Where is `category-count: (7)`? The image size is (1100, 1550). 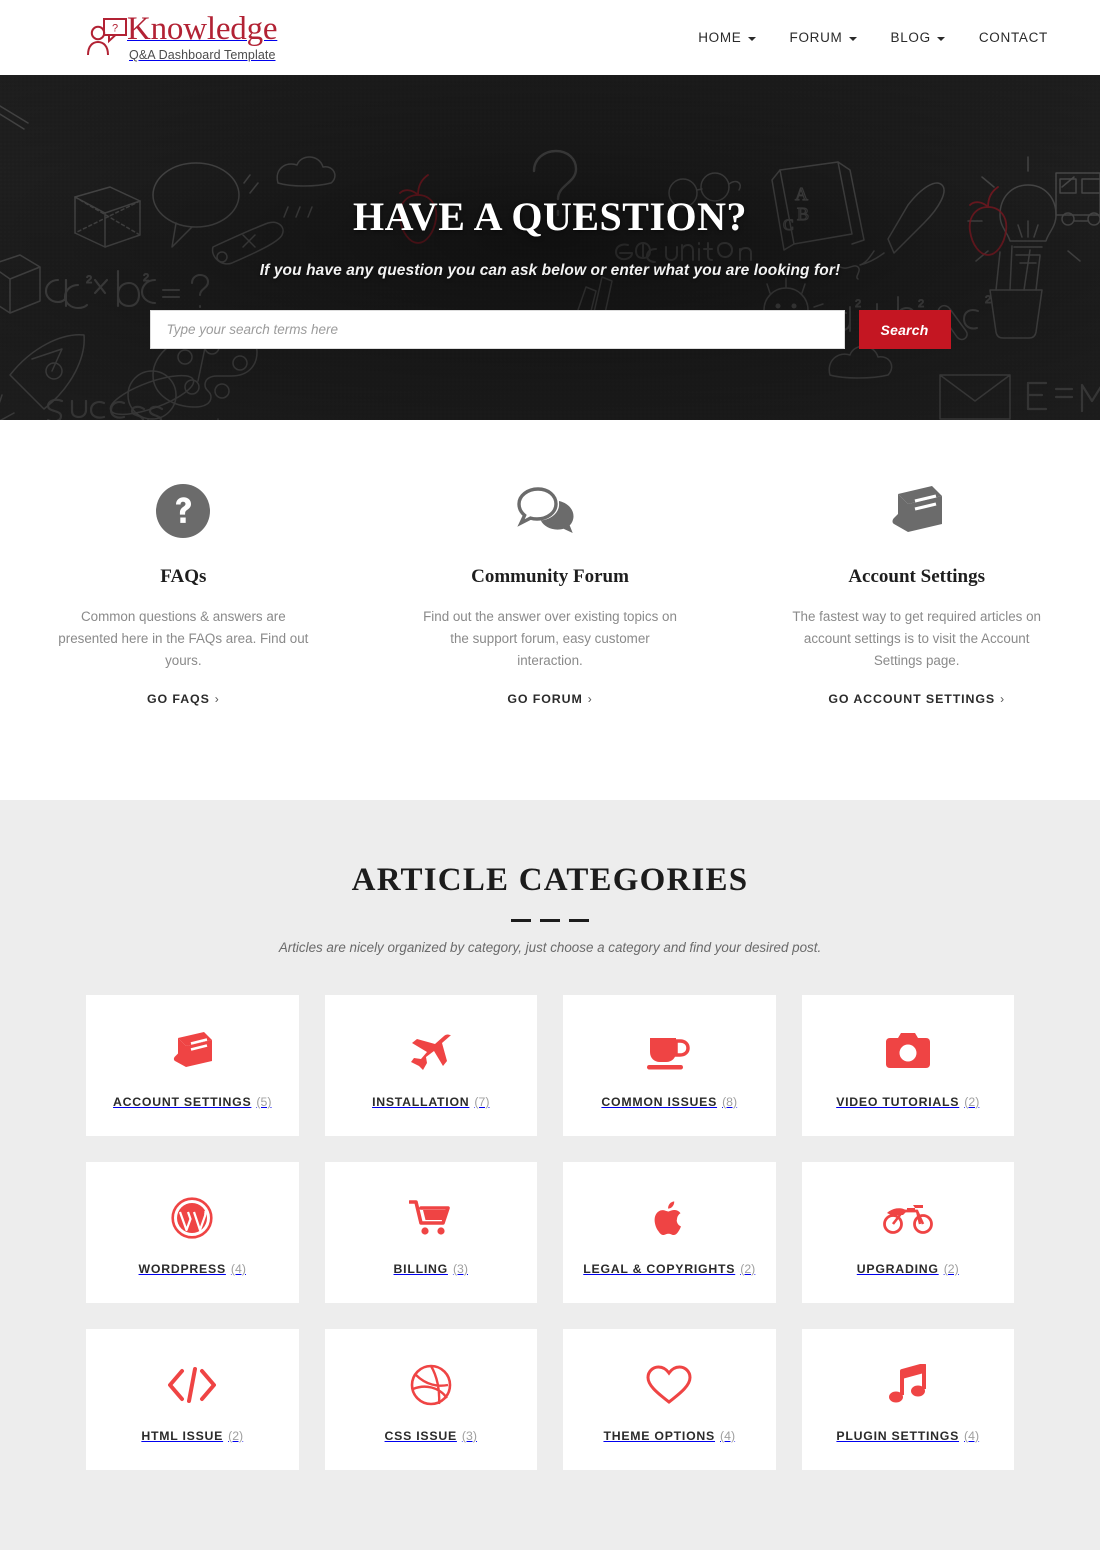 category-count: (7) is located at coordinates (482, 1101).